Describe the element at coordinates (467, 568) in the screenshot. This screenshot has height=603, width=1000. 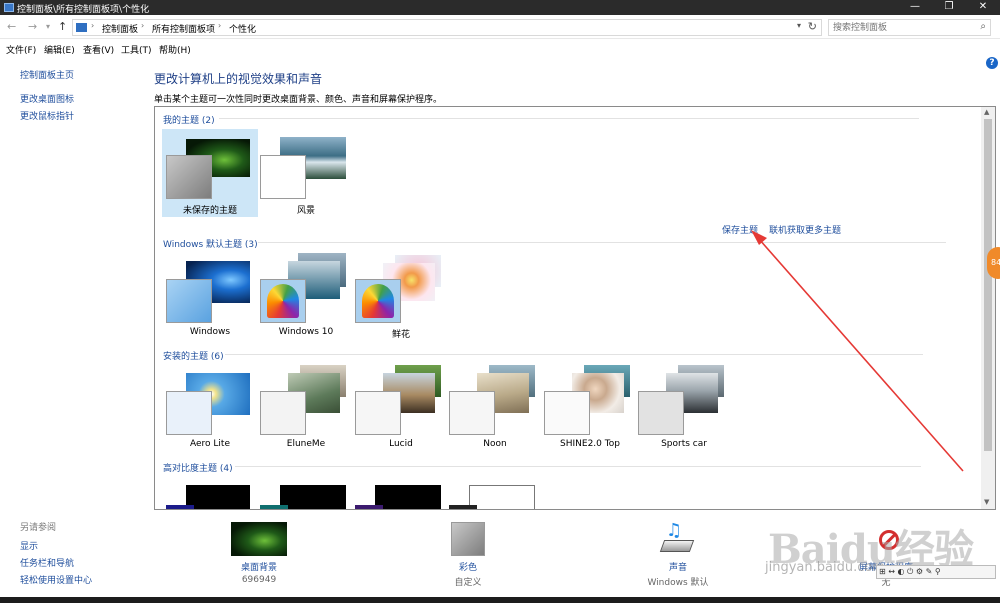
I see `color-label: 彩色` at that location.